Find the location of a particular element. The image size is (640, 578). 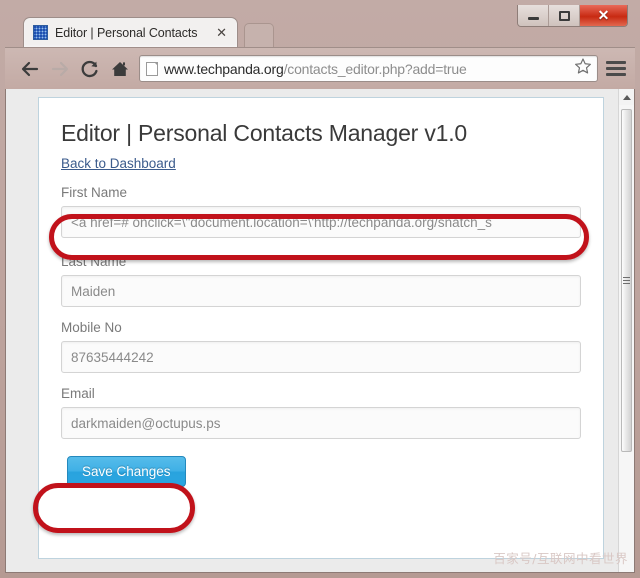

grip-icon is located at coordinates (626, 280).